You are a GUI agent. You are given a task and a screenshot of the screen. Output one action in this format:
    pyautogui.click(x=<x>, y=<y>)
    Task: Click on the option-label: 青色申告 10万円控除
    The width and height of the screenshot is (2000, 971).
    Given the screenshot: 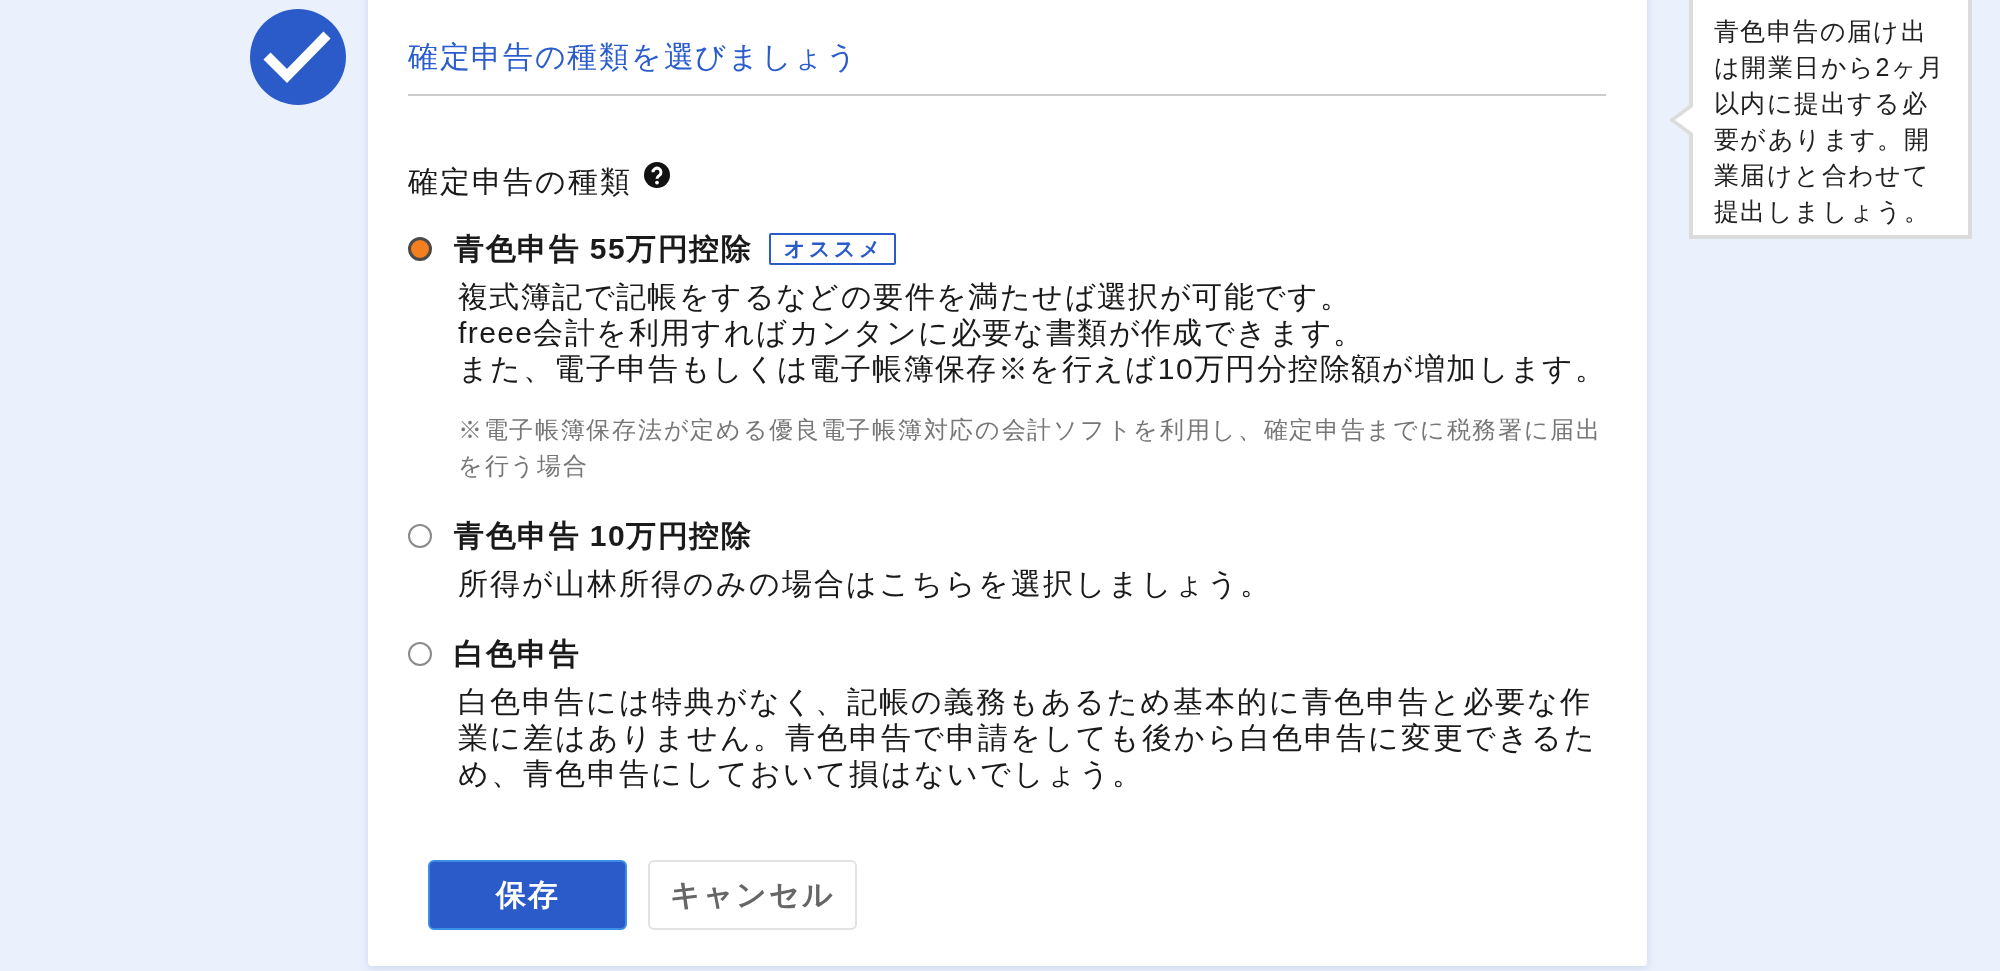 What is the action you would take?
    pyautogui.click(x=603, y=536)
    